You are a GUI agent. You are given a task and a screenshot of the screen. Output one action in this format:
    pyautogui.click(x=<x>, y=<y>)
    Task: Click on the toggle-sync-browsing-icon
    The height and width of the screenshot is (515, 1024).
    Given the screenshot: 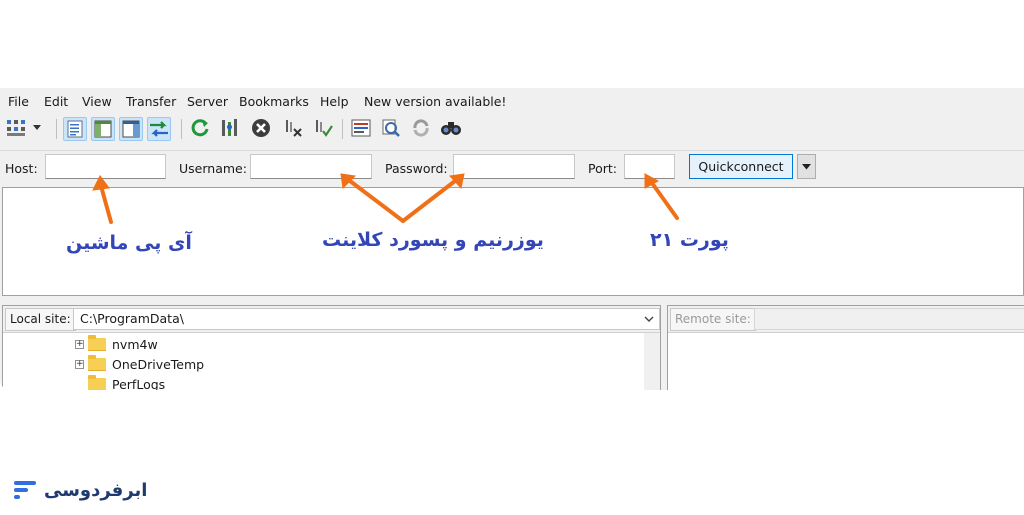 What is the action you would take?
    pyautogui.click(x=391, y=128)
    